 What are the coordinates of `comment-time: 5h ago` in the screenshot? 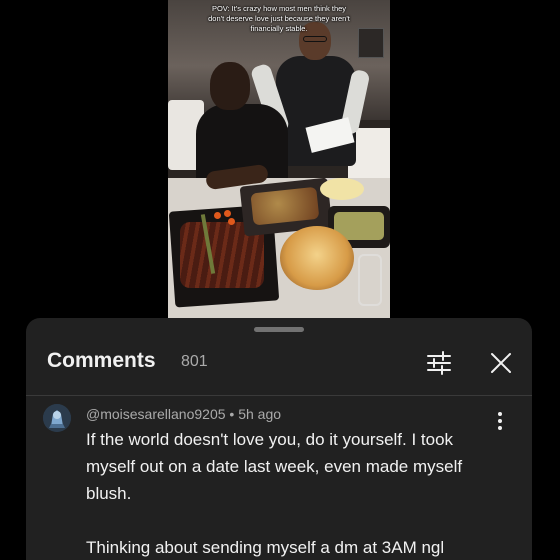 It's located at (260, 414).